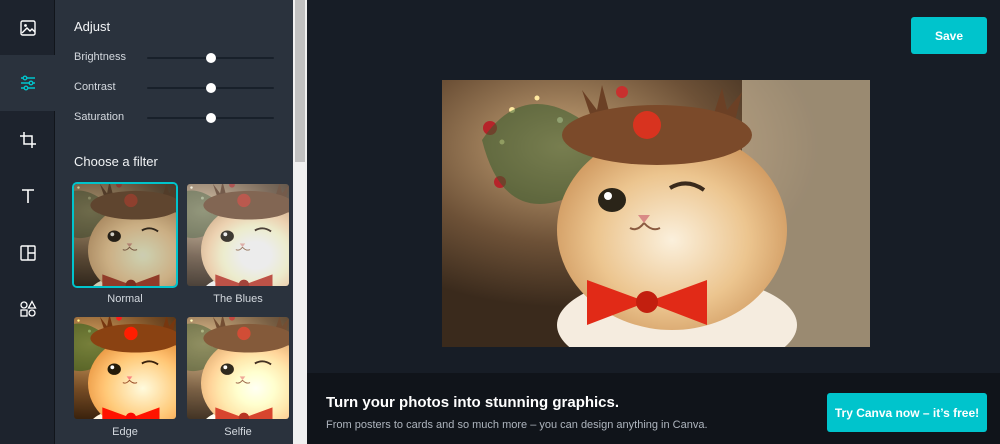 Image resolution: width=1000 pixels, height=444 pixels. I want to click on saturation-label: Saturation, so click(99, 117).